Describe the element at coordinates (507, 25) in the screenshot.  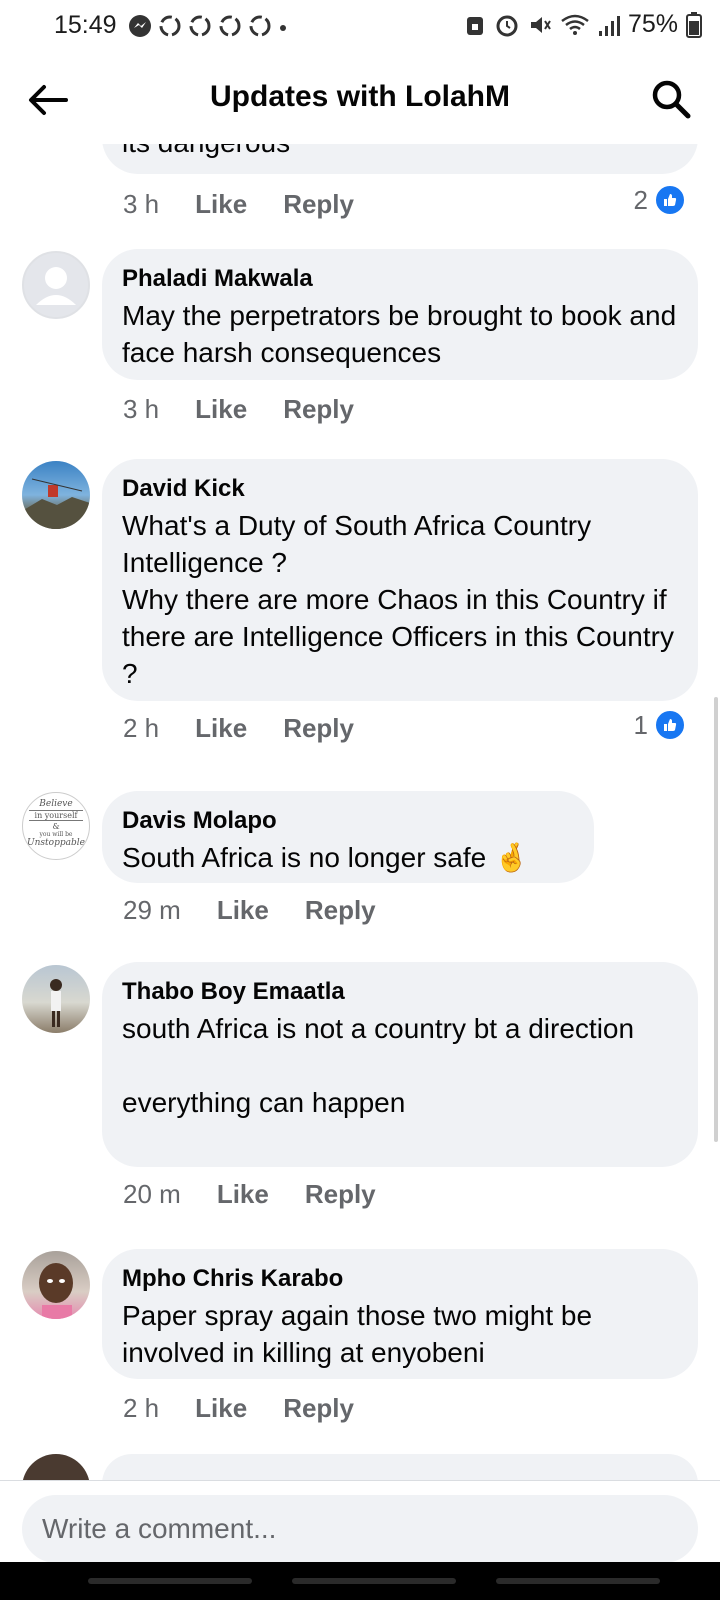
I see `alarm-icon` at that location.